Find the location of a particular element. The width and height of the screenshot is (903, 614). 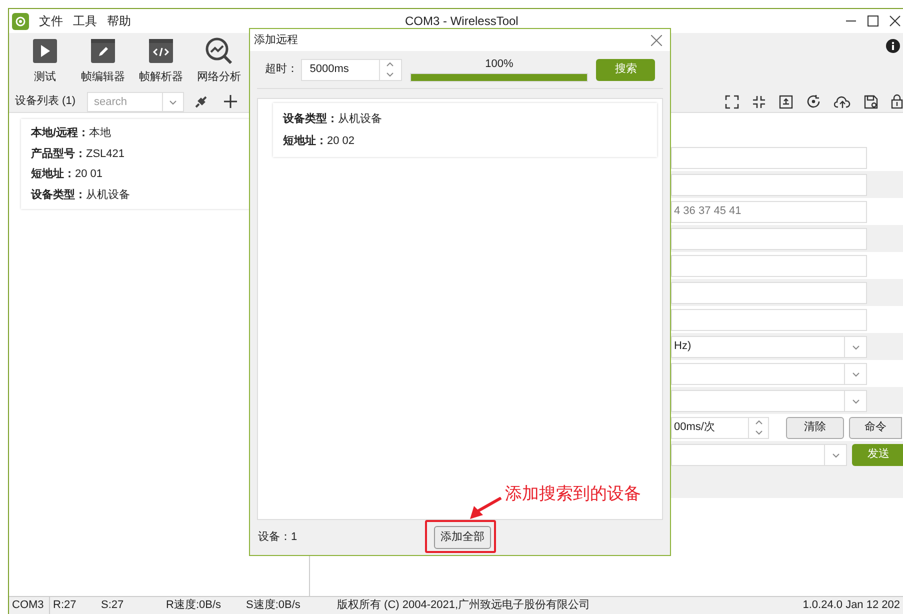

add-all-button: 添加全部 is located at coordinates (462, 537).